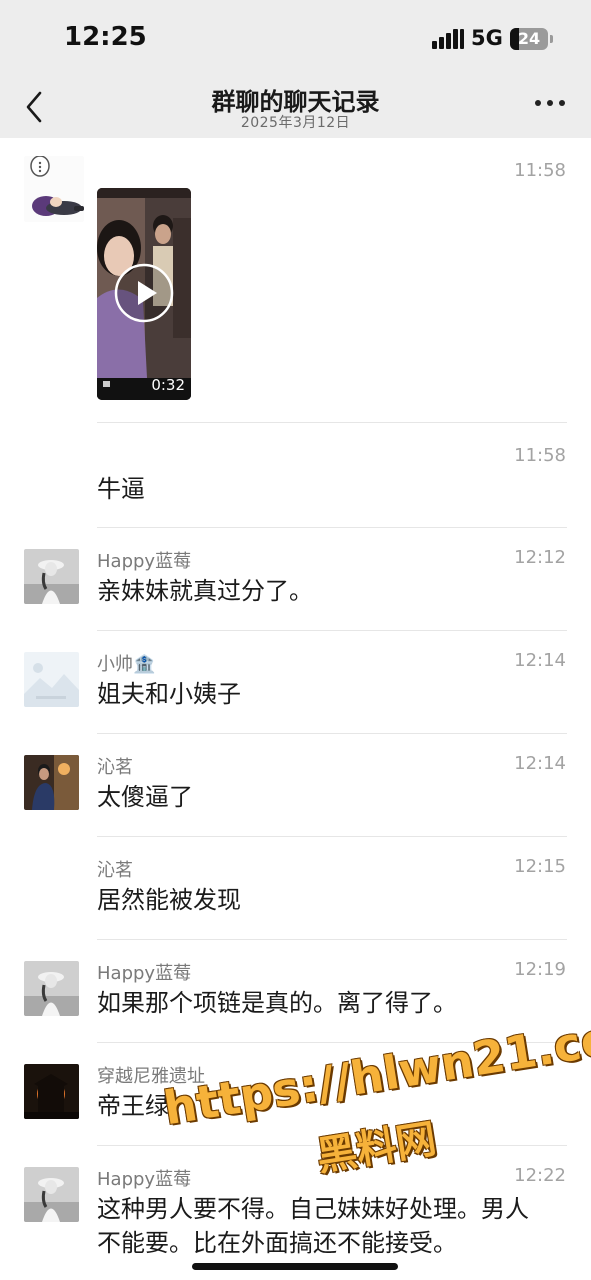 This screenshot has width=591, height=1280. What do you see at coordinates (126, 664) in the screenshot?
I see `sender-name: 小帅🏦` at bounding box center [126, 664].